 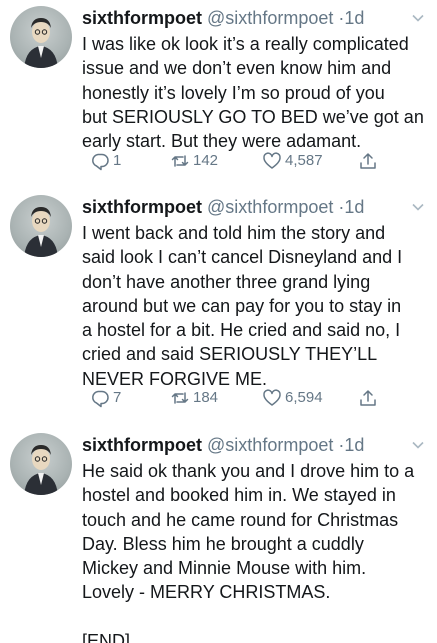 What do you see at coordinates (206, 160) in the screenshot?
I see `retweet-count: 142` at bounding box center [206, 160].